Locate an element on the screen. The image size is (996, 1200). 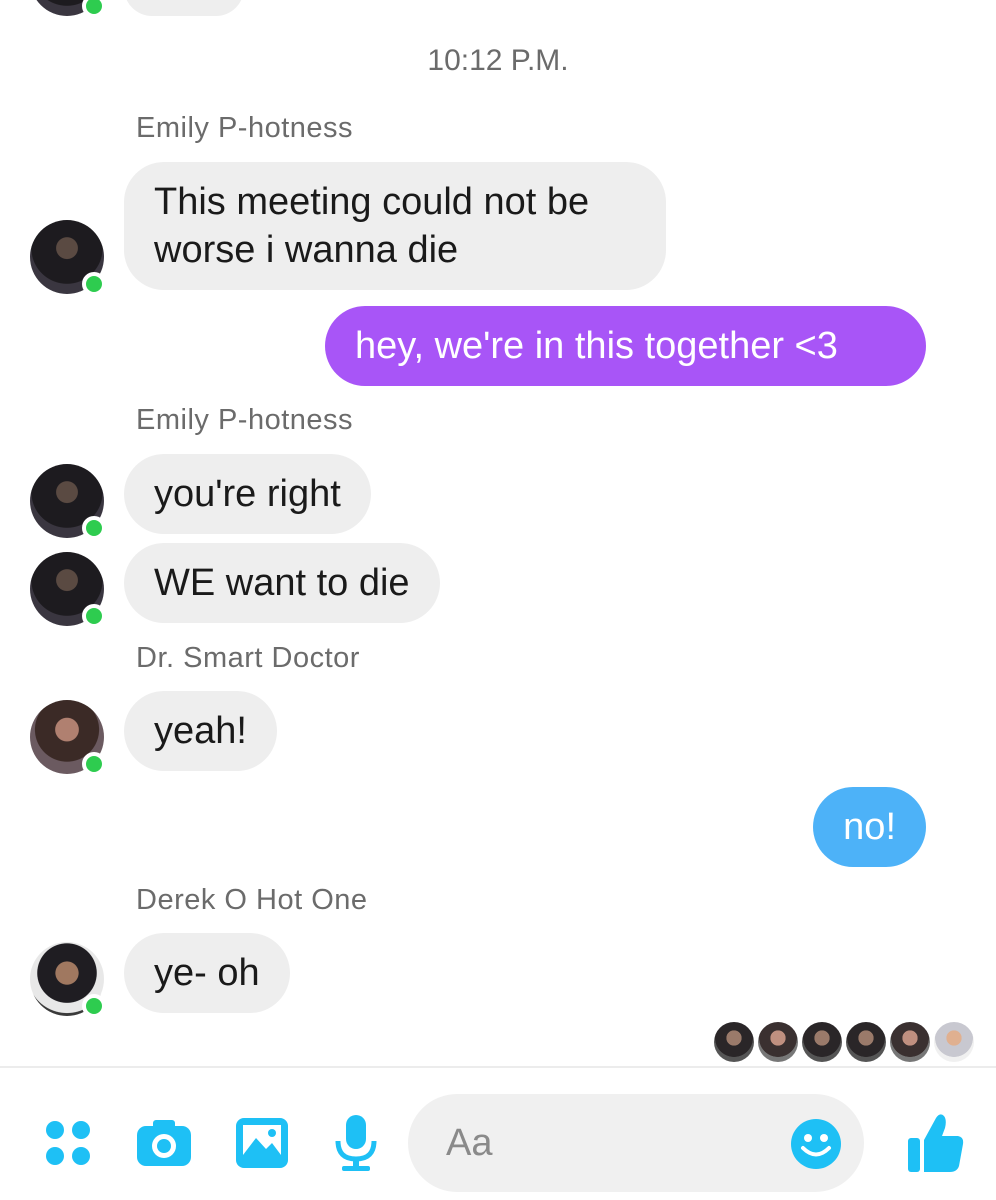
more-apps-icon is located at coordinates (68, 1143).